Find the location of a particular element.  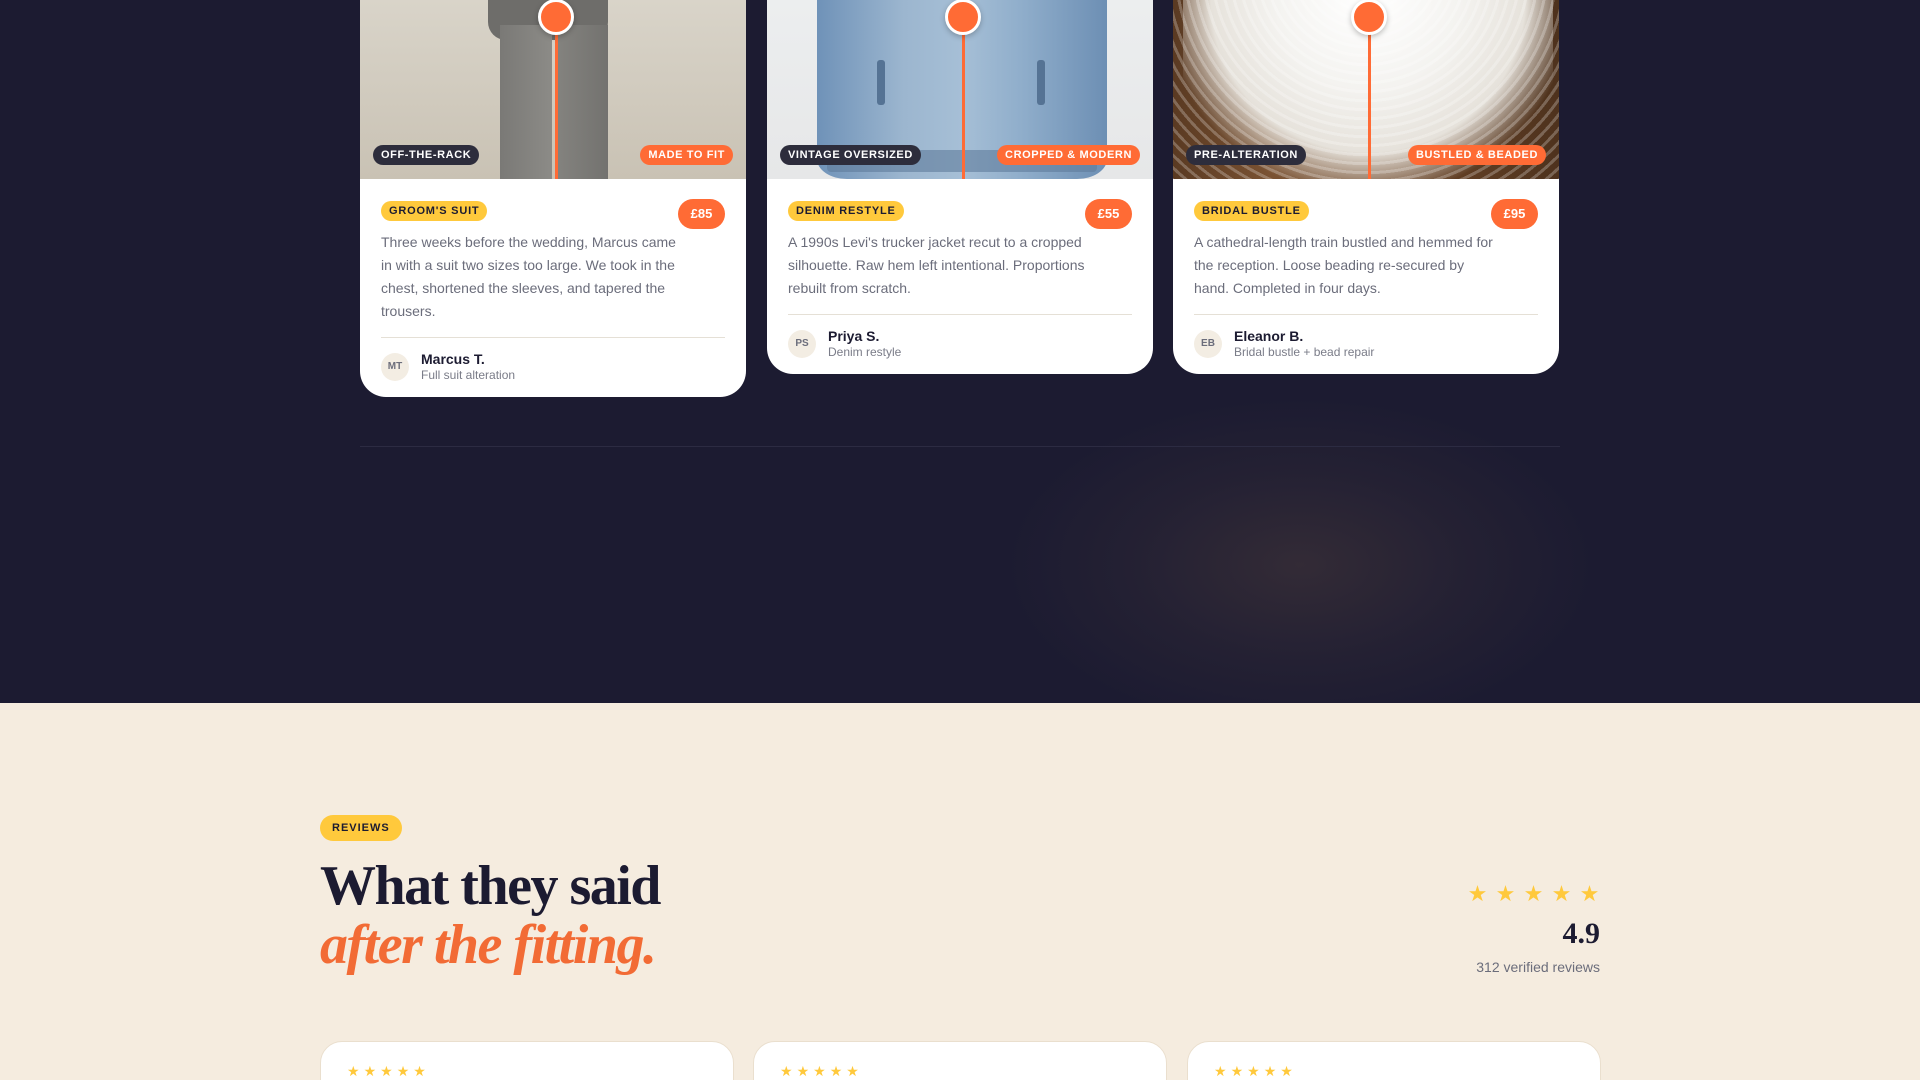

before-label: PRE-ALTERATION is located at coordinates (1246, 155).